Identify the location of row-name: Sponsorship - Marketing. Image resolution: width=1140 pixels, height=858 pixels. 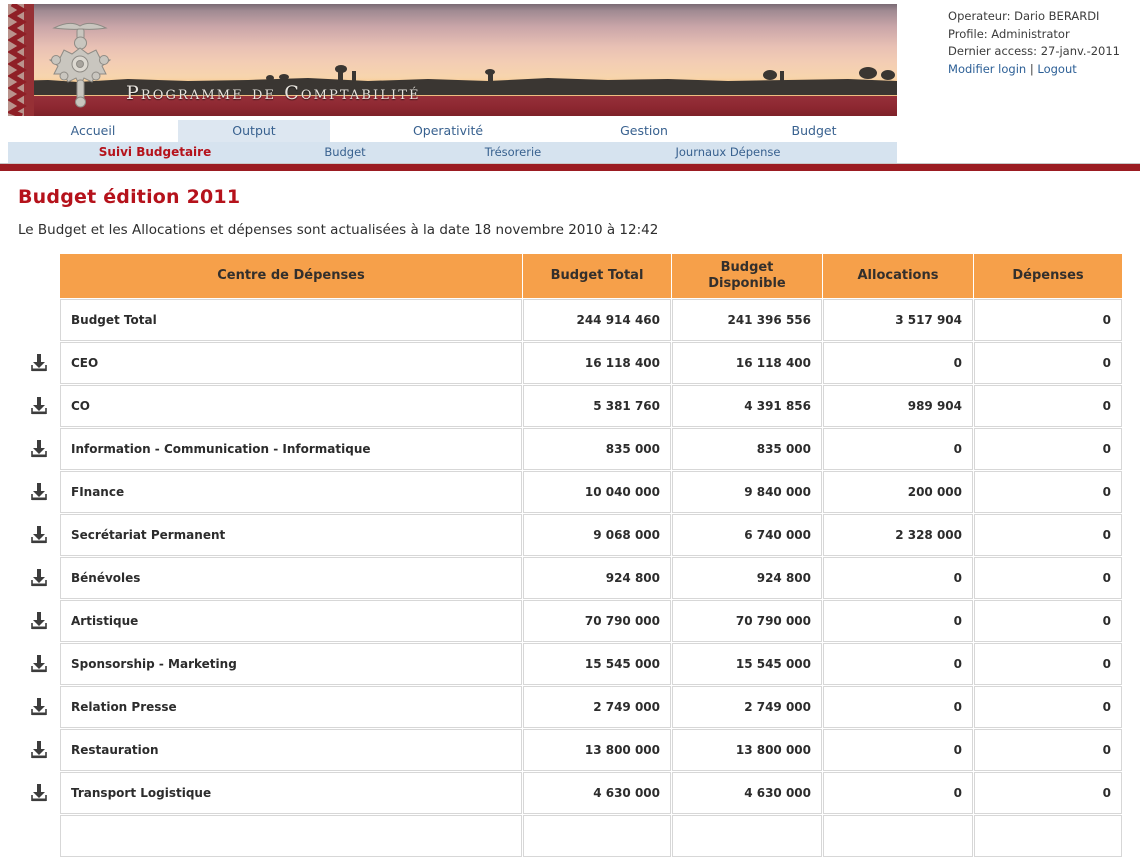
(291, 664).